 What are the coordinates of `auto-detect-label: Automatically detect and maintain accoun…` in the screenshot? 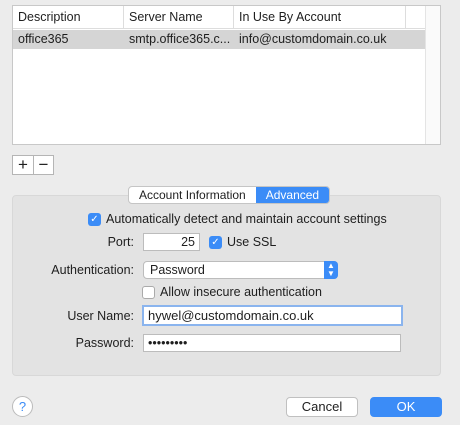 It's located at (246, 219).